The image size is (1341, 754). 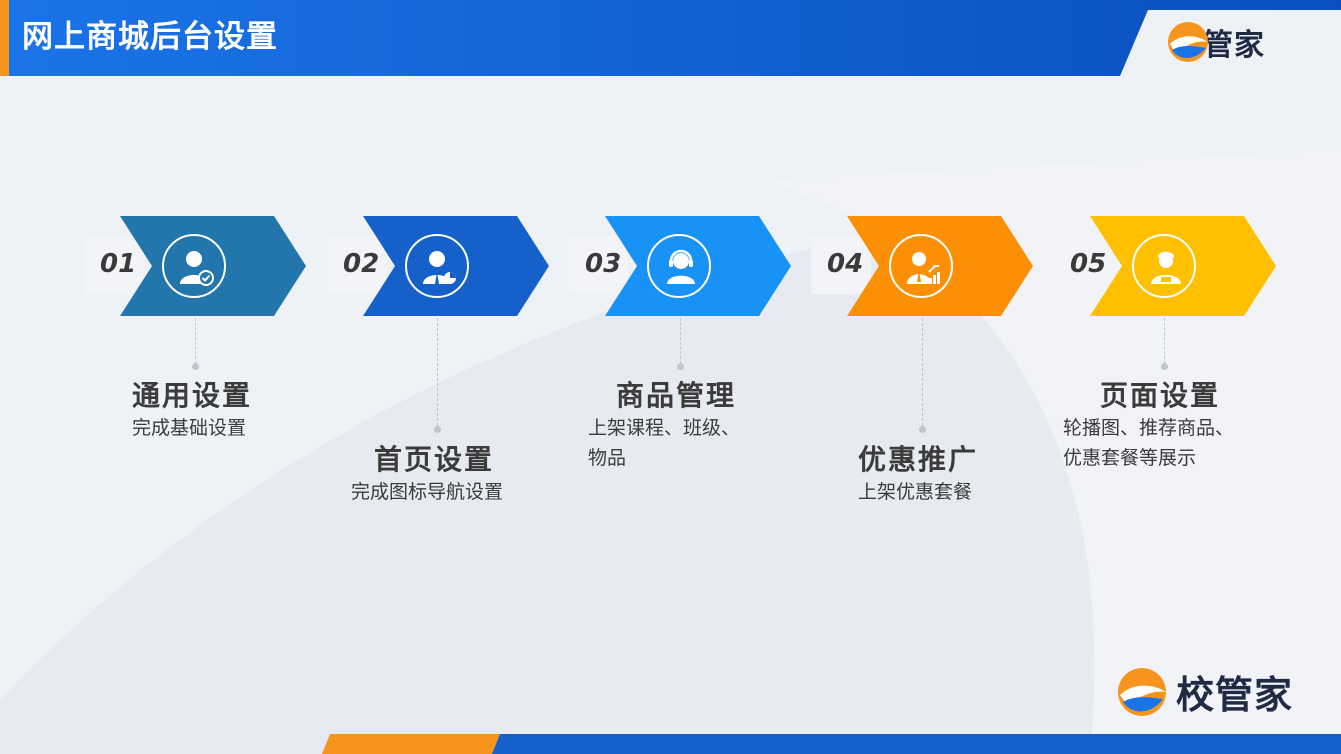 I want to click on user-check-icon, so click(x=194, y=266).